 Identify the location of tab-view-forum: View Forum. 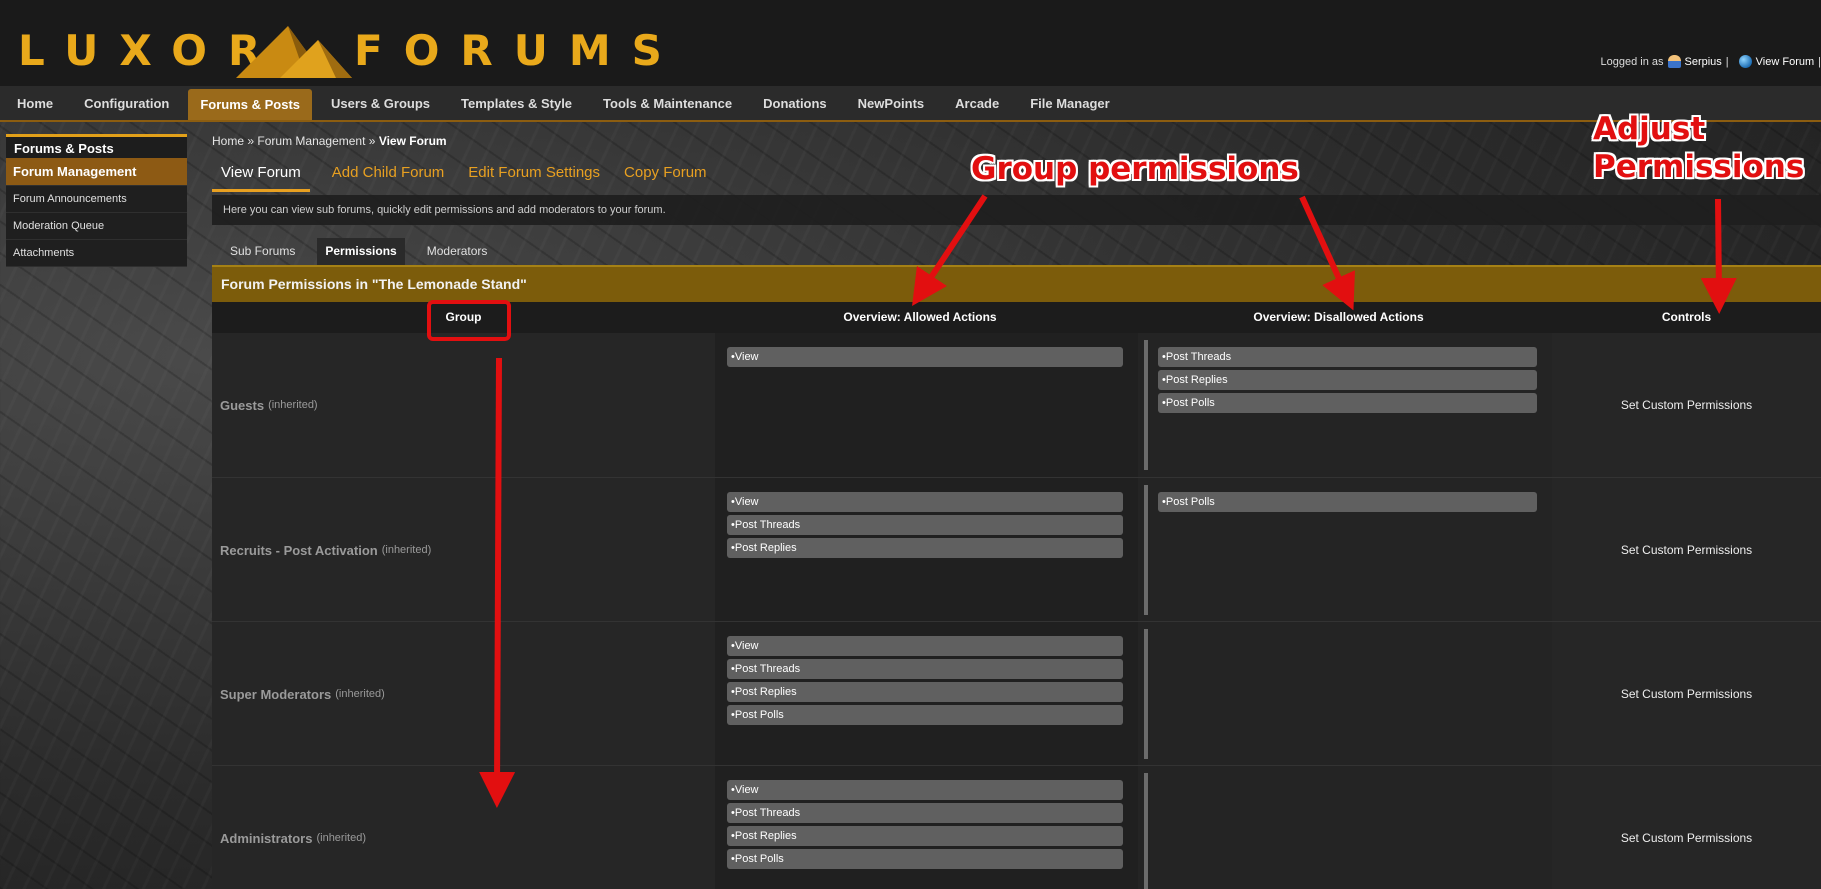
(261, 176).